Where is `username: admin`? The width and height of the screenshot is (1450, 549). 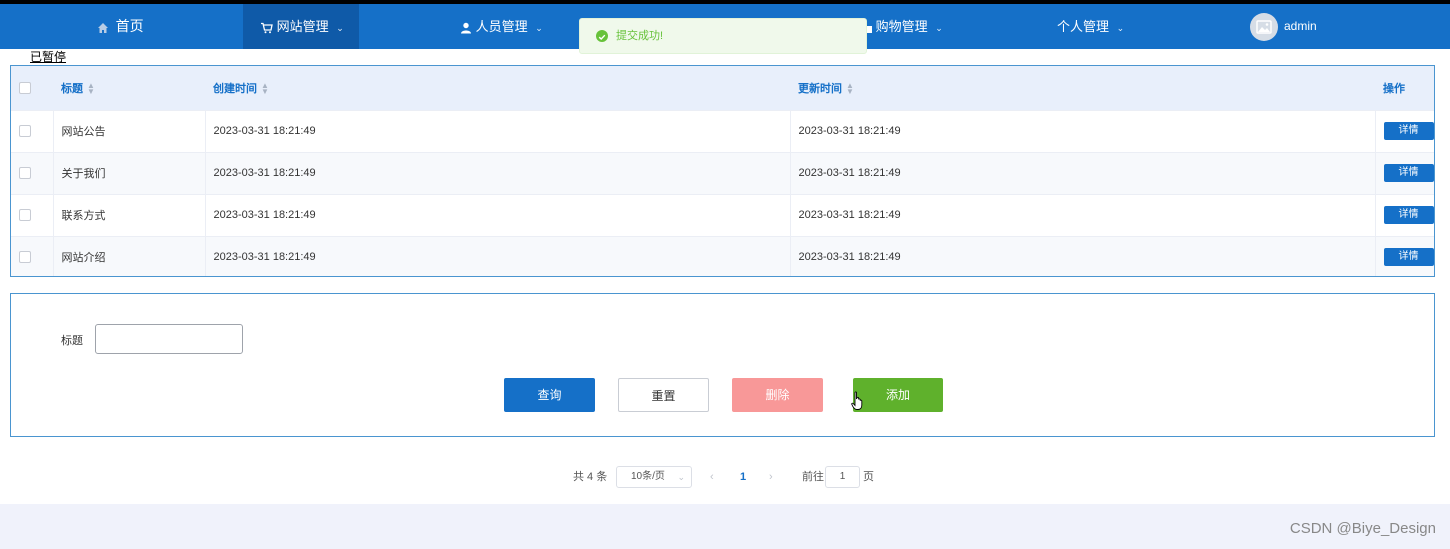
username: admin is located at coordinates (1300, 26).